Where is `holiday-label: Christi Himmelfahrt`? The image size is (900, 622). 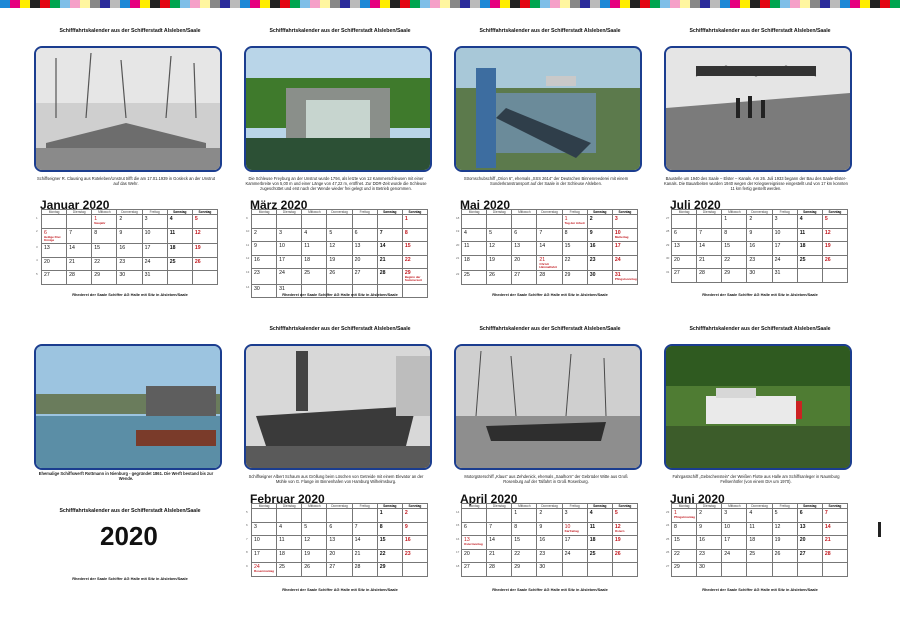 holiday-label: Christi Himmelfahrt is located at coordinates (548, 265).